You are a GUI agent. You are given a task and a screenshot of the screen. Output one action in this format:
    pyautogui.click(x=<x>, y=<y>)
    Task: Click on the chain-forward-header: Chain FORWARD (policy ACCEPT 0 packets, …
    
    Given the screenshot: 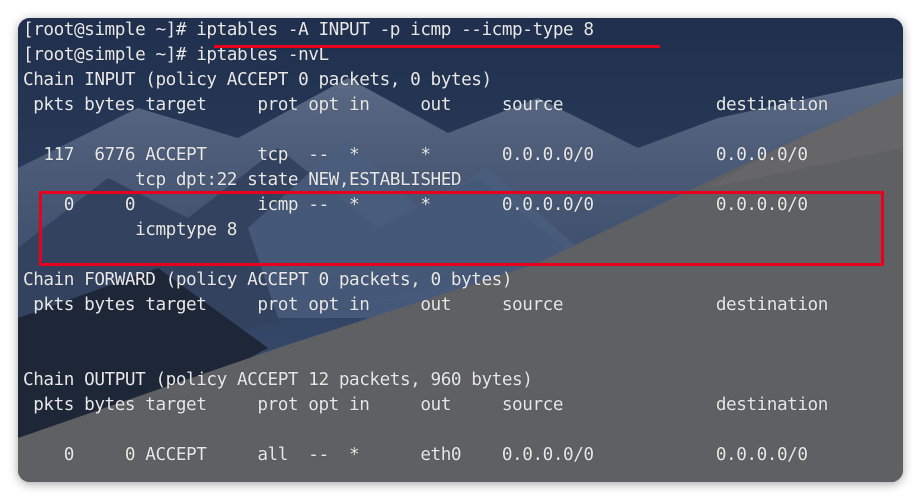 What is the action you would take?
    pyautogui.click(x=268, y=280)
    